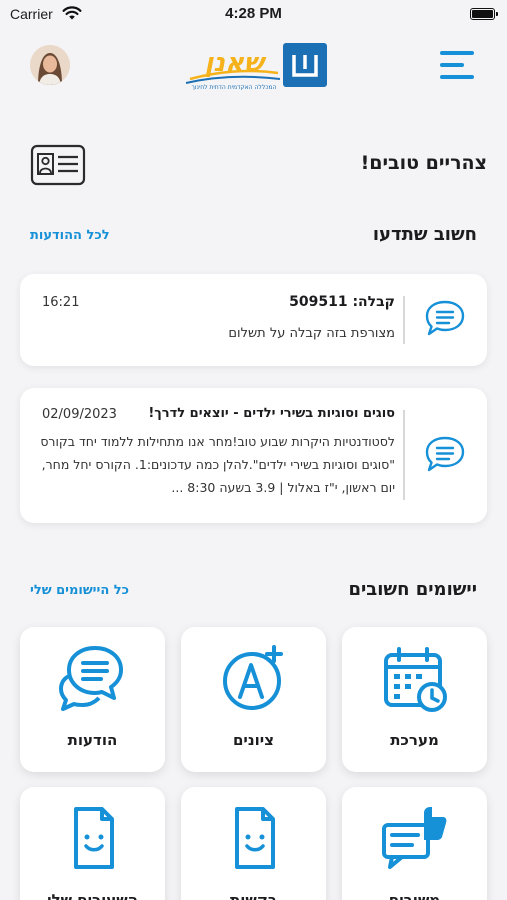 The image size is (507, 900). What do you see at coordinates (253, 165) in the screenshot?
I see `greeting-row: צהריים טובים!` at bounding box center [253, 165].